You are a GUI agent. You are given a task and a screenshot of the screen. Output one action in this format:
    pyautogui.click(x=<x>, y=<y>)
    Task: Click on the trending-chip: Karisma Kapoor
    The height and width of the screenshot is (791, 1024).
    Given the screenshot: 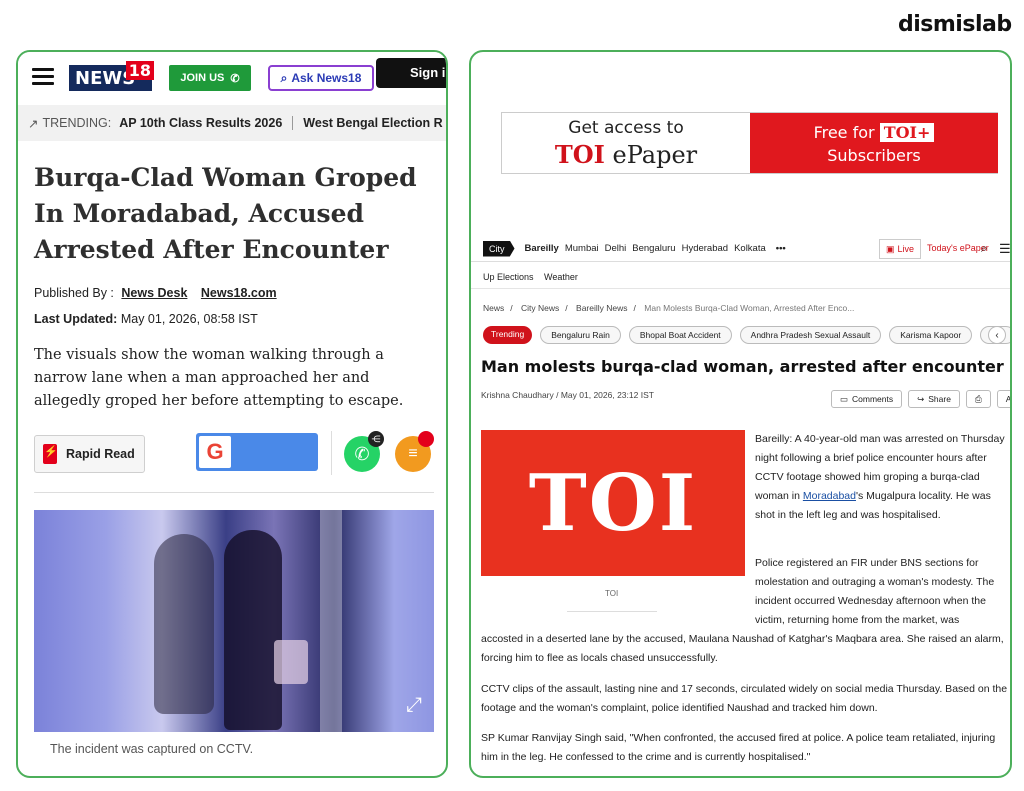 What is the action you would take?
    pyautogui.click(x=931, y=335)
    